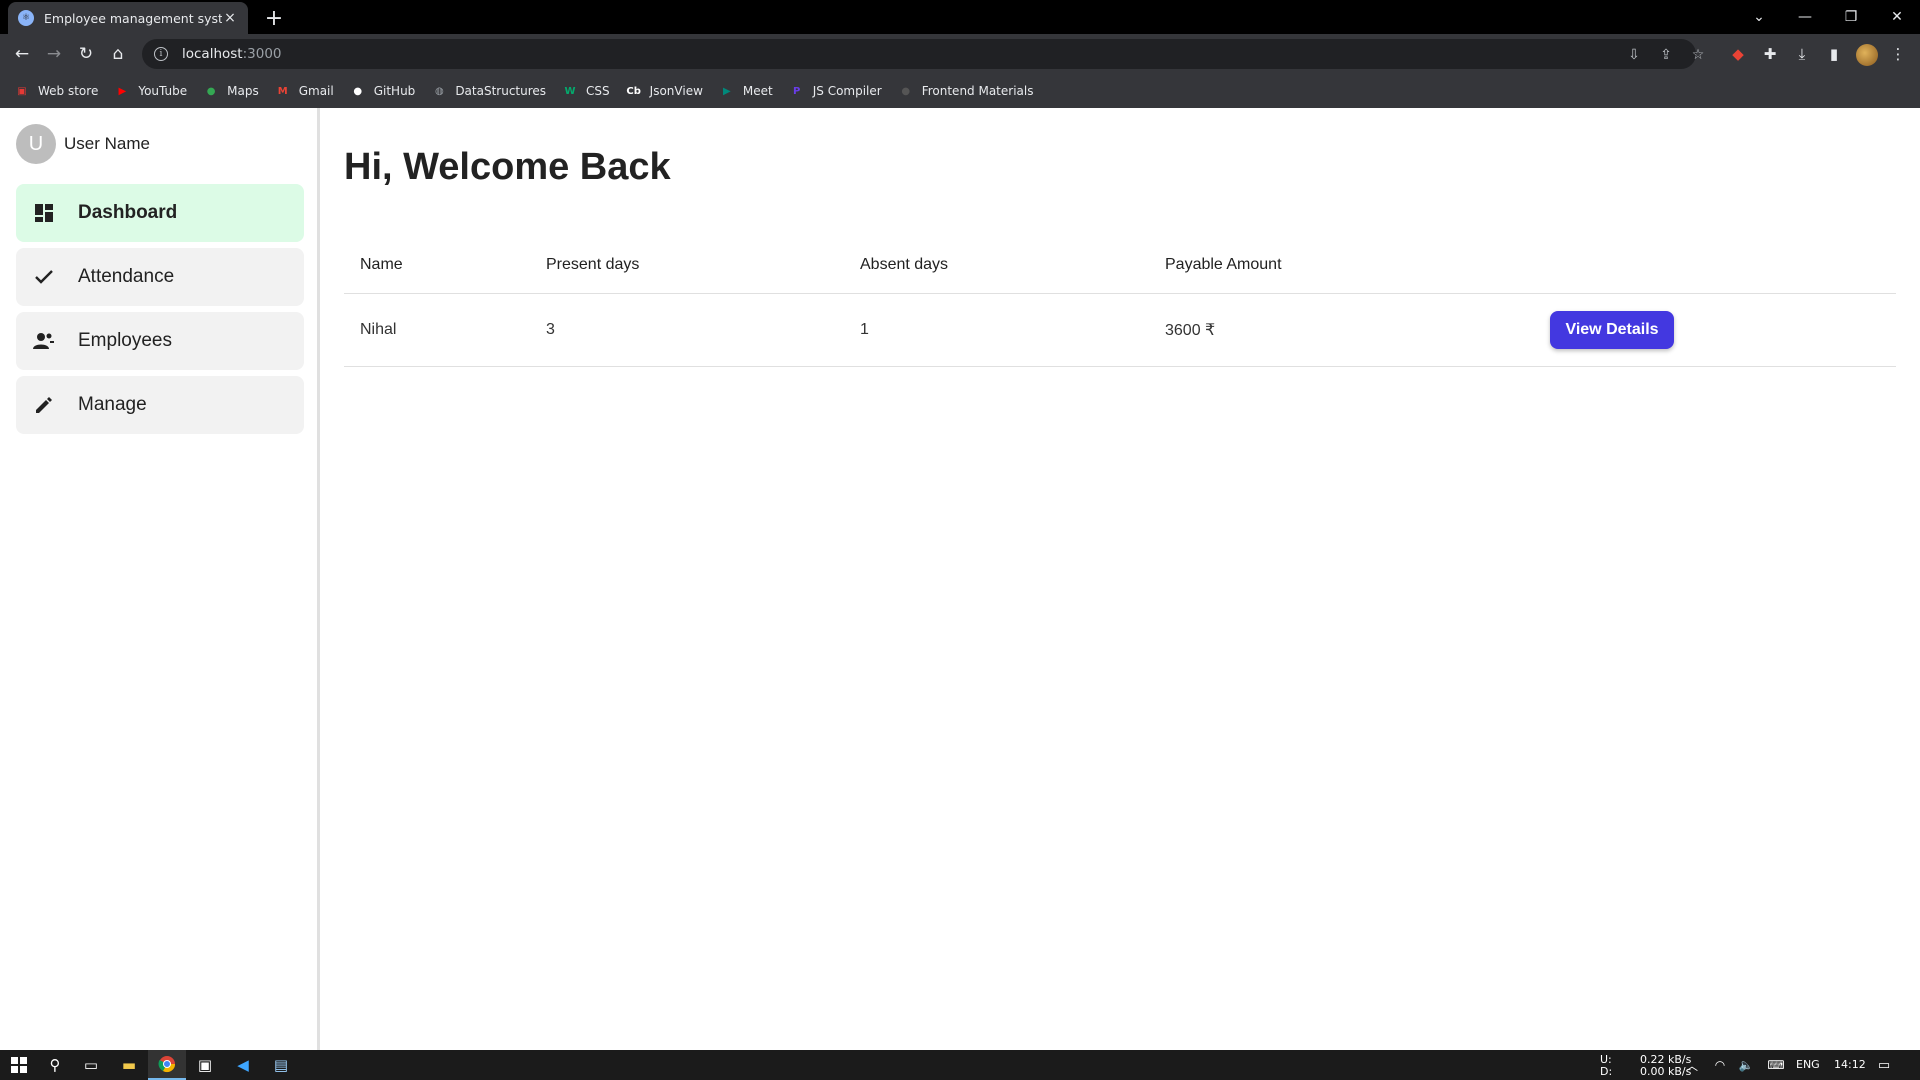  I want to click on url-host: localhost, so click(212, 54).